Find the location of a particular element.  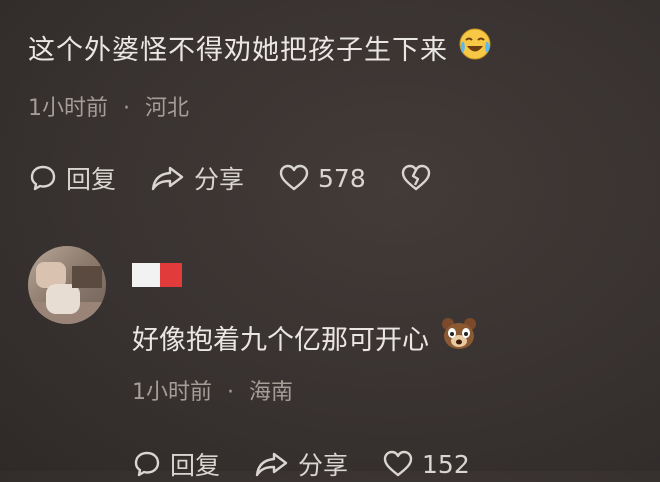

comment-text-content: 这个外婆怪不得劝她把孩子生下来 is located at coordinates (238, 50).